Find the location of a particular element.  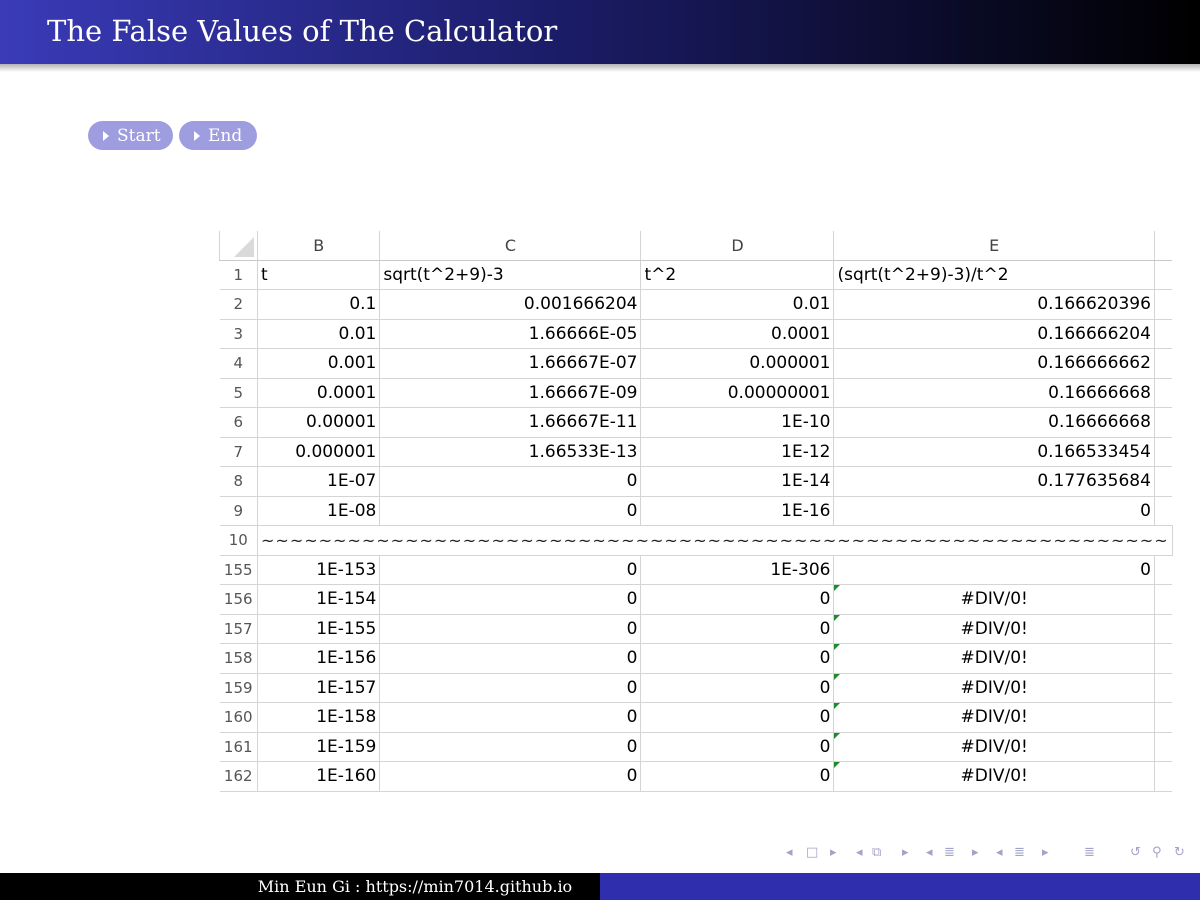

row-header: 8 is located at coordinates (238, 481).